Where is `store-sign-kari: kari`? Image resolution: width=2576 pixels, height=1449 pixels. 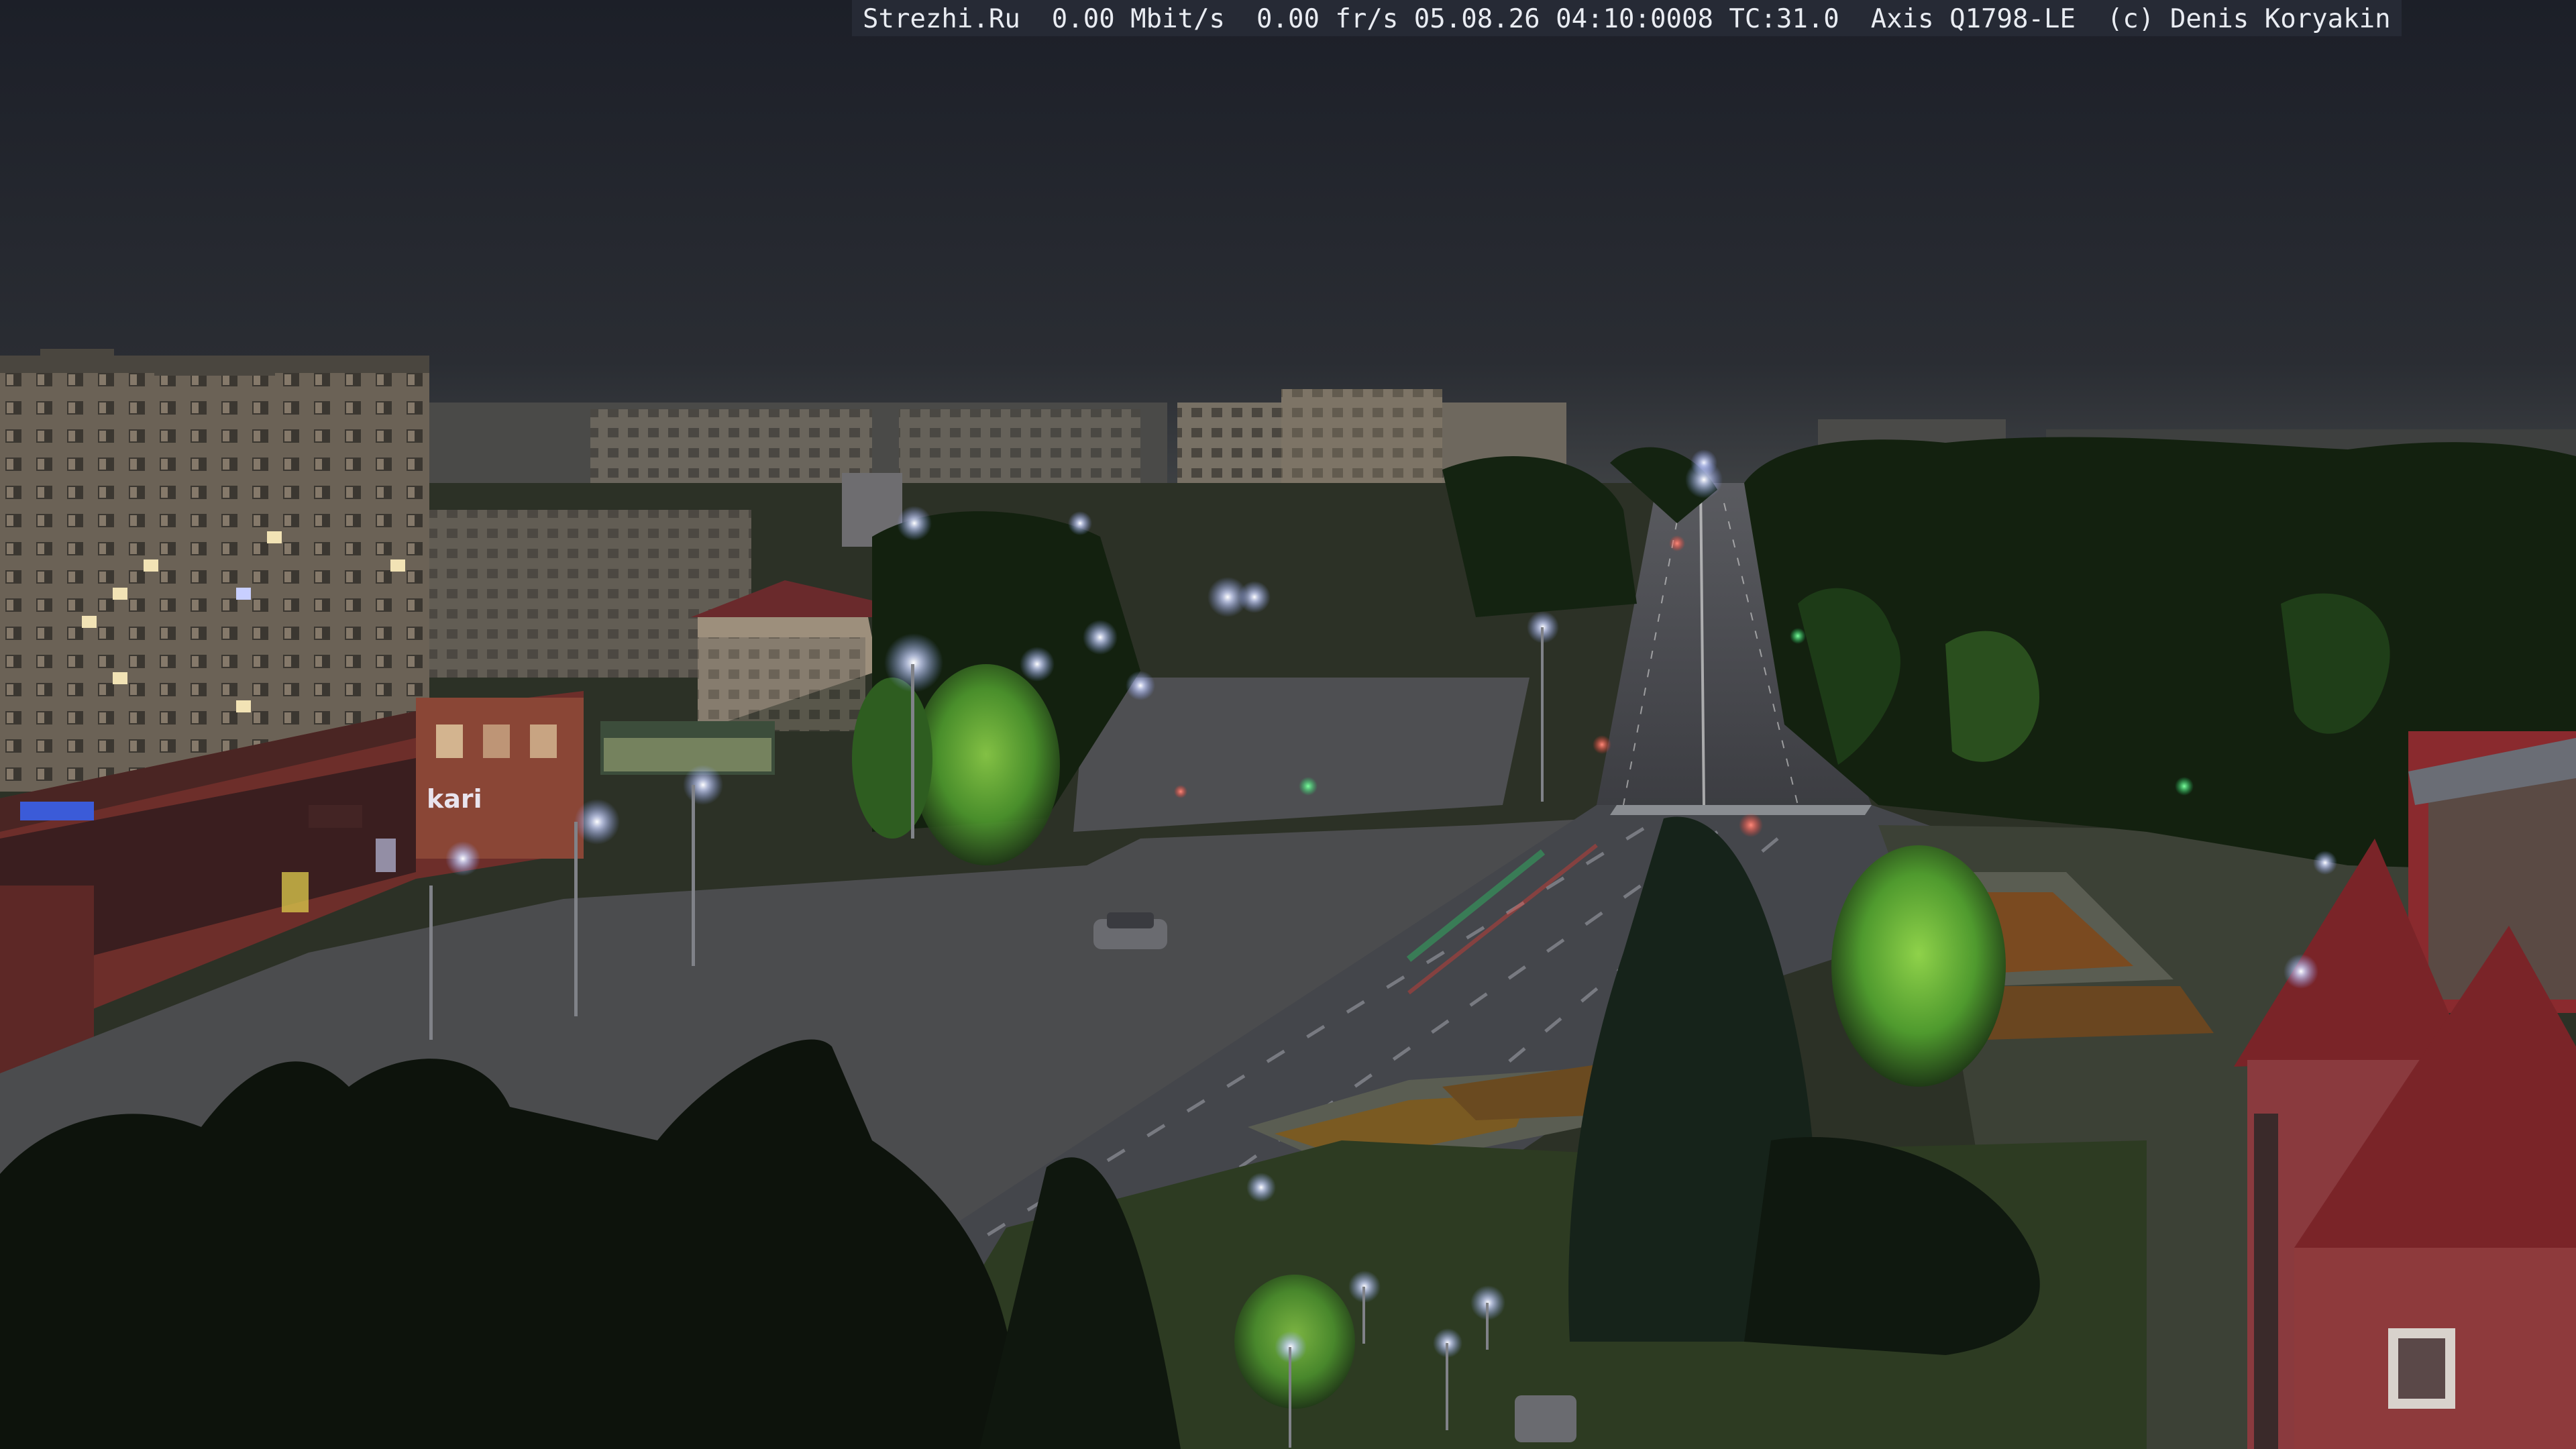
store-sign-kari: kari is located at coordinates (454, 799).